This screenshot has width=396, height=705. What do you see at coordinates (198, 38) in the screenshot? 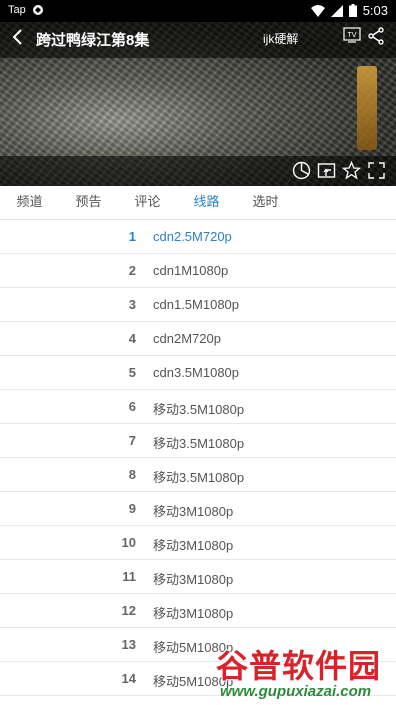
I see `player-header: 跨过鸭绿江第8集 ijk硬解 TV` at bounding box center [198, 38].